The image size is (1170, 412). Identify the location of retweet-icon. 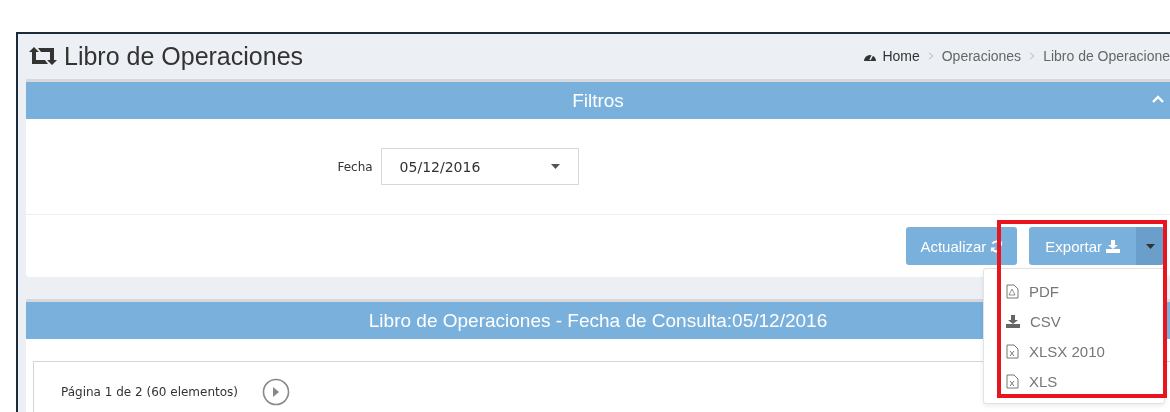
(43, 56).